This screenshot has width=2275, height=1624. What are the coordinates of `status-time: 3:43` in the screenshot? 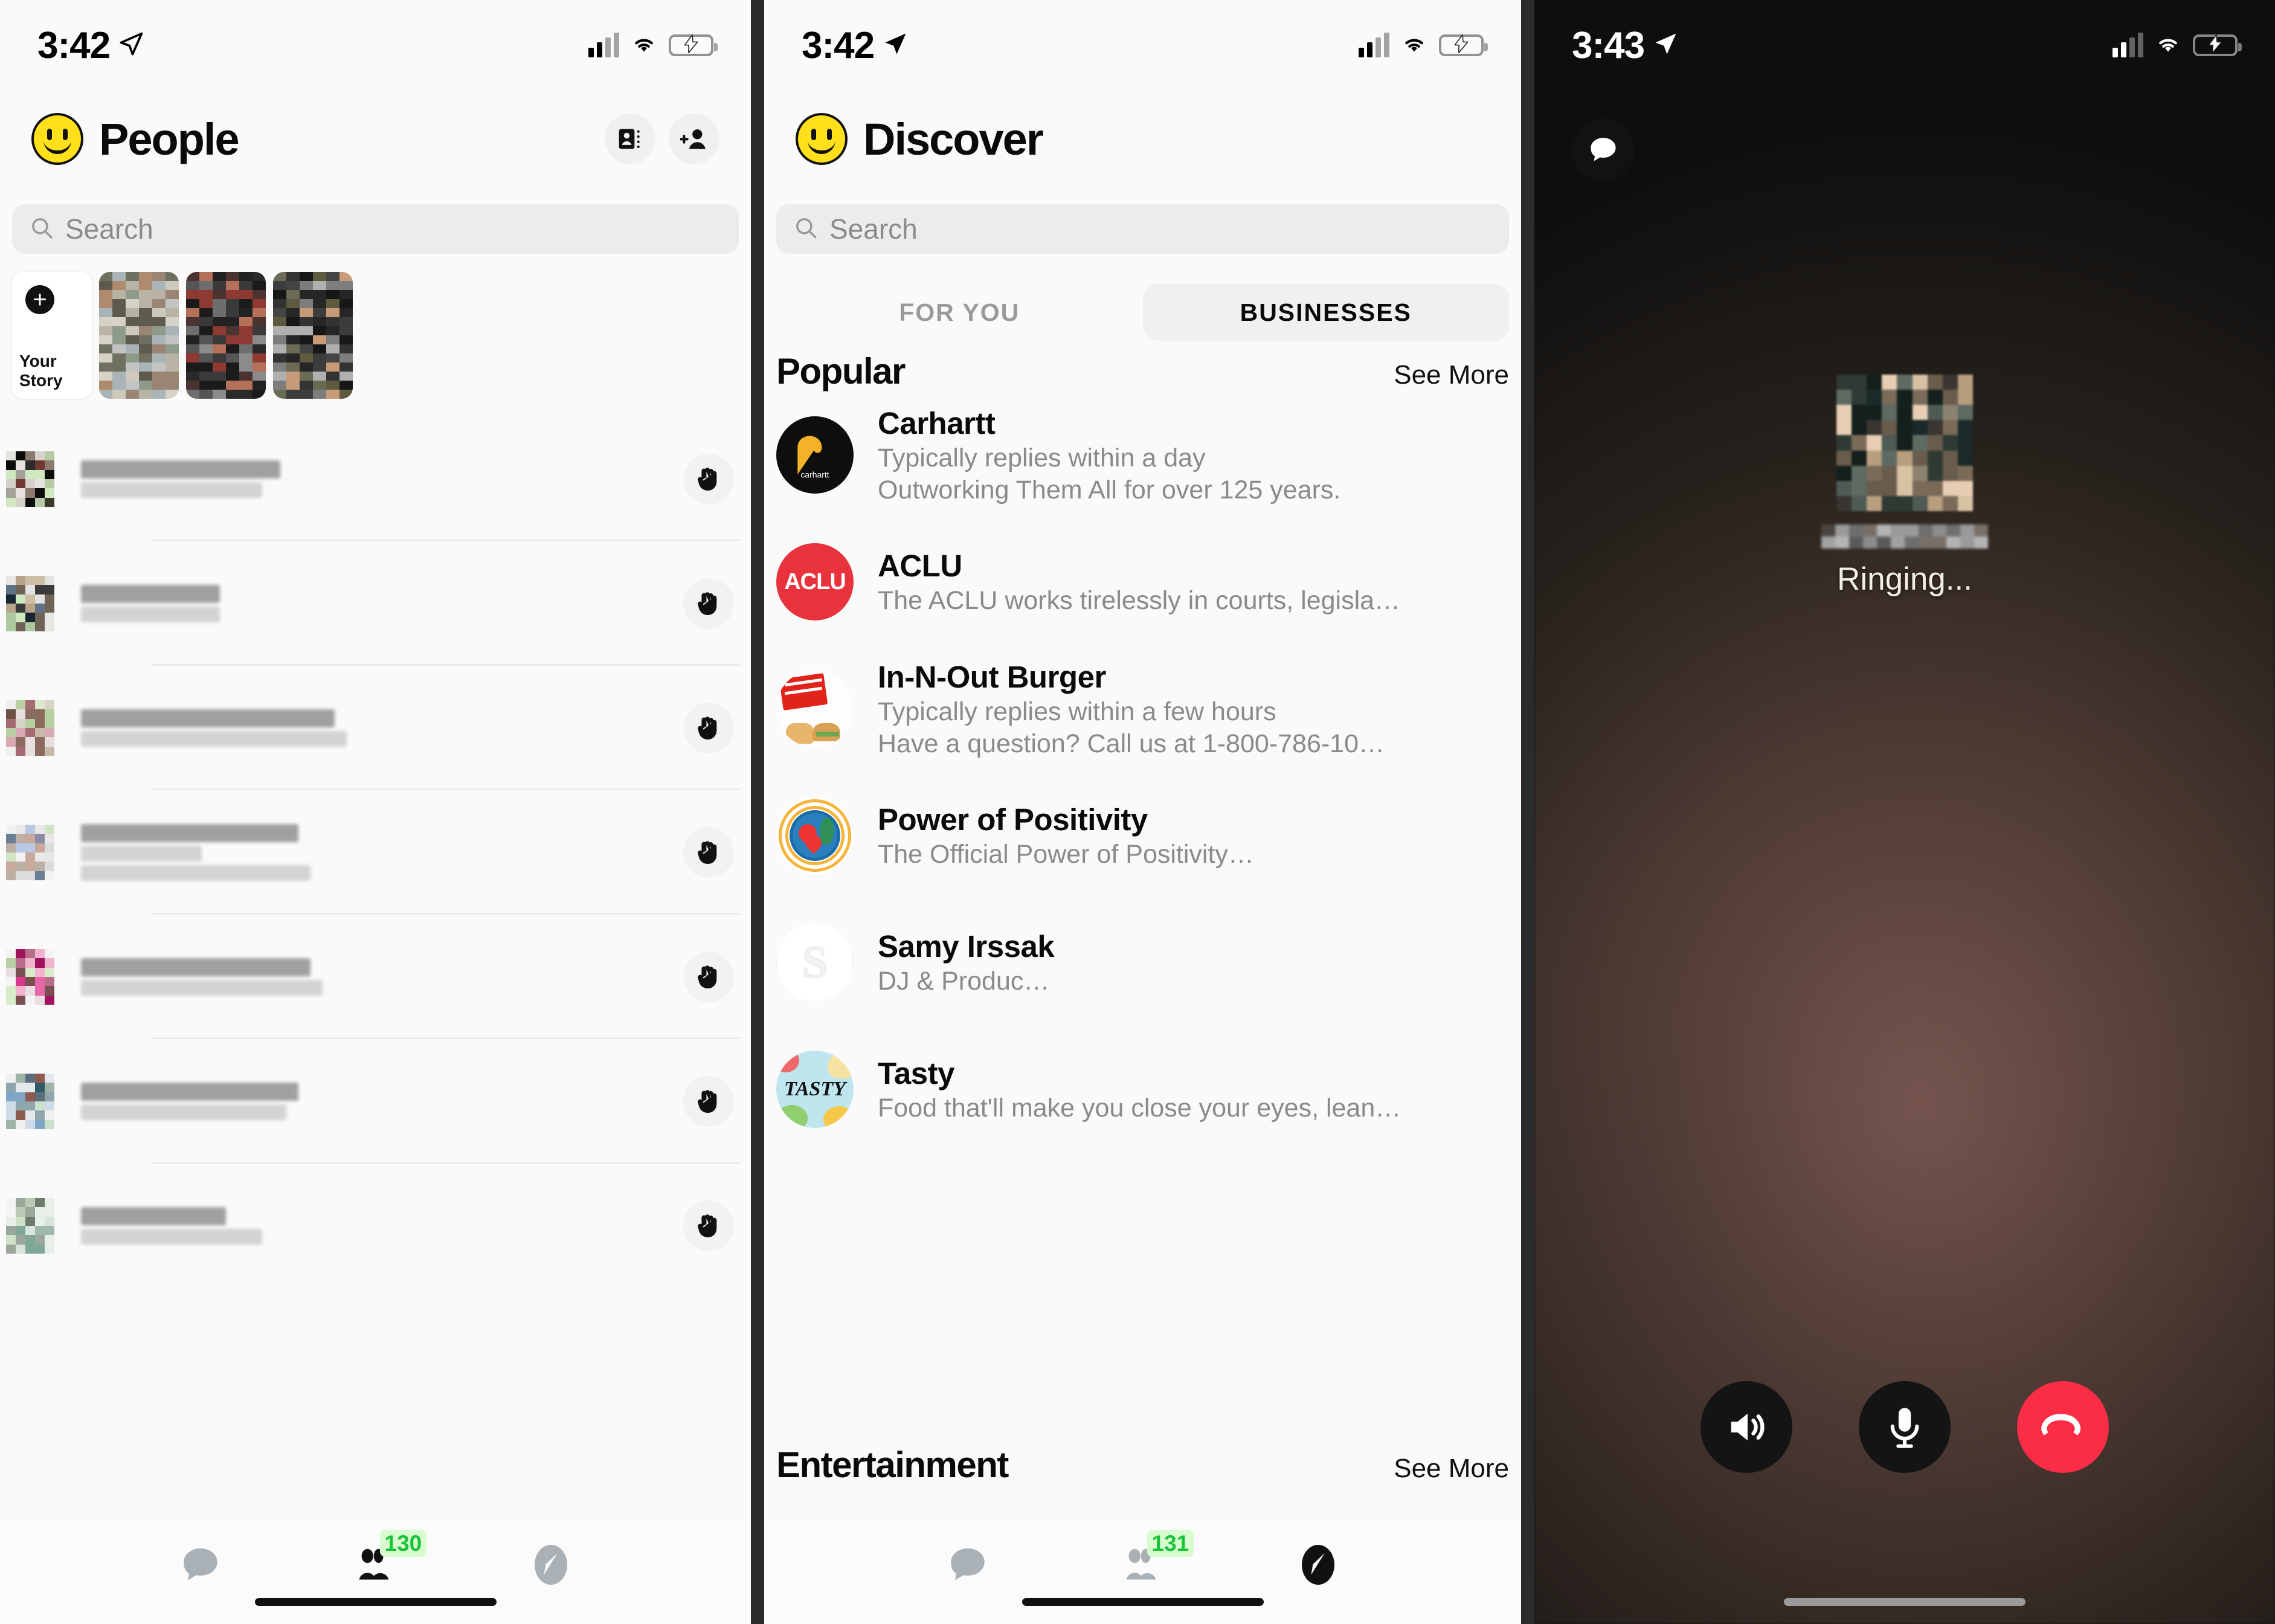 It's located at (1608, 45).